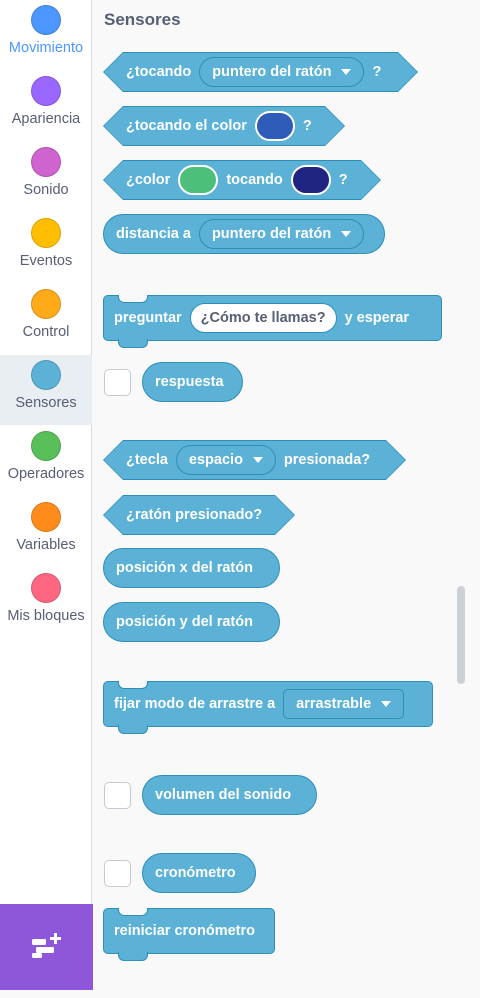 The width and height of the screenshot is (480, 998). What do you see at coordinates (46, 446) in the screenshot?
I see `operadores-color-dot-icon` at bounding box center [46, 446].